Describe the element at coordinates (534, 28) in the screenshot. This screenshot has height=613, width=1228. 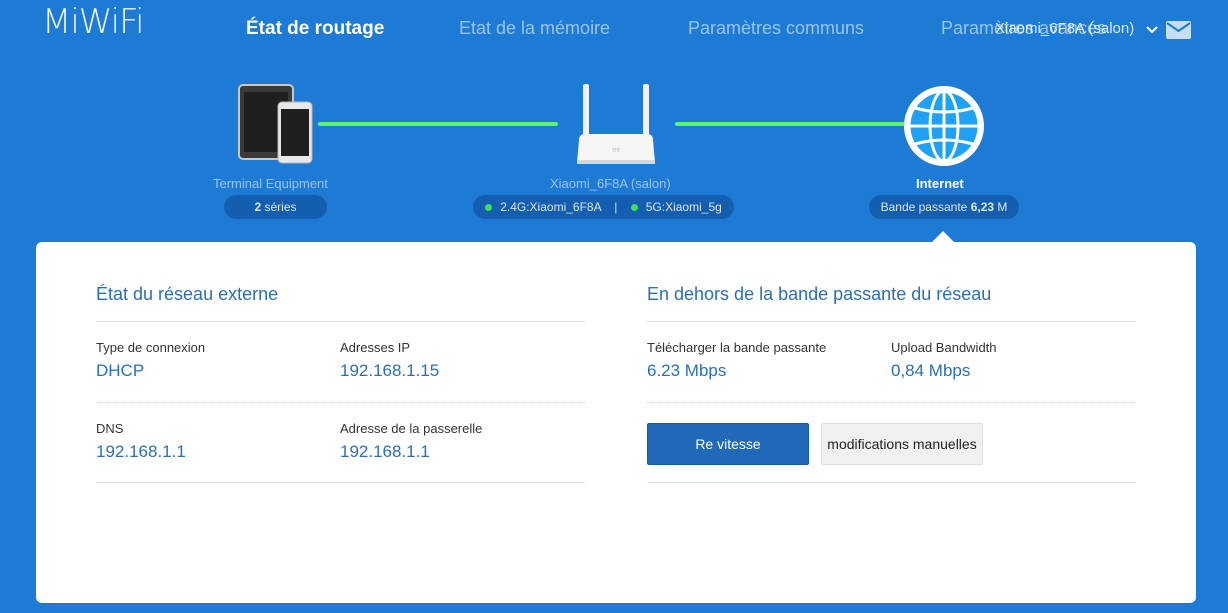
I see `tab-storage-status: Etat de la mémoire` at that location.